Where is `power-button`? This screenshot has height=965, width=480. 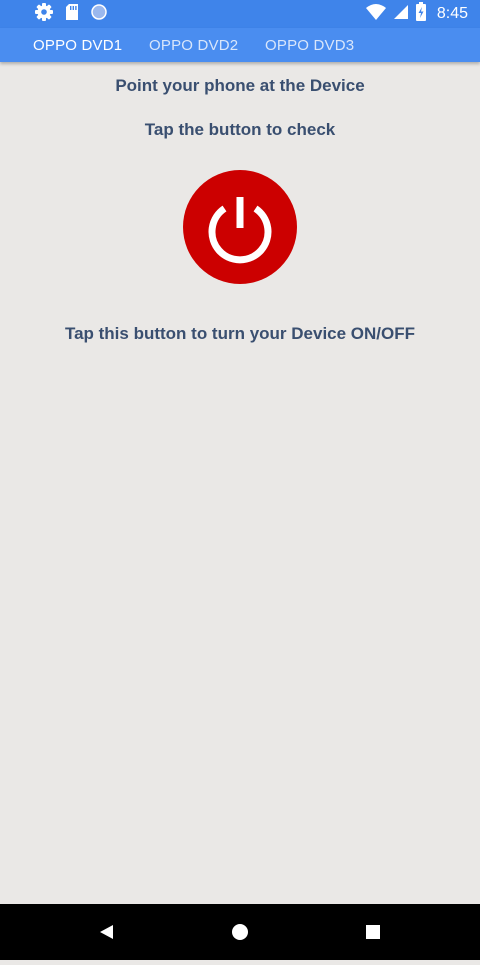 power-button is located at coordinates (240, 227).